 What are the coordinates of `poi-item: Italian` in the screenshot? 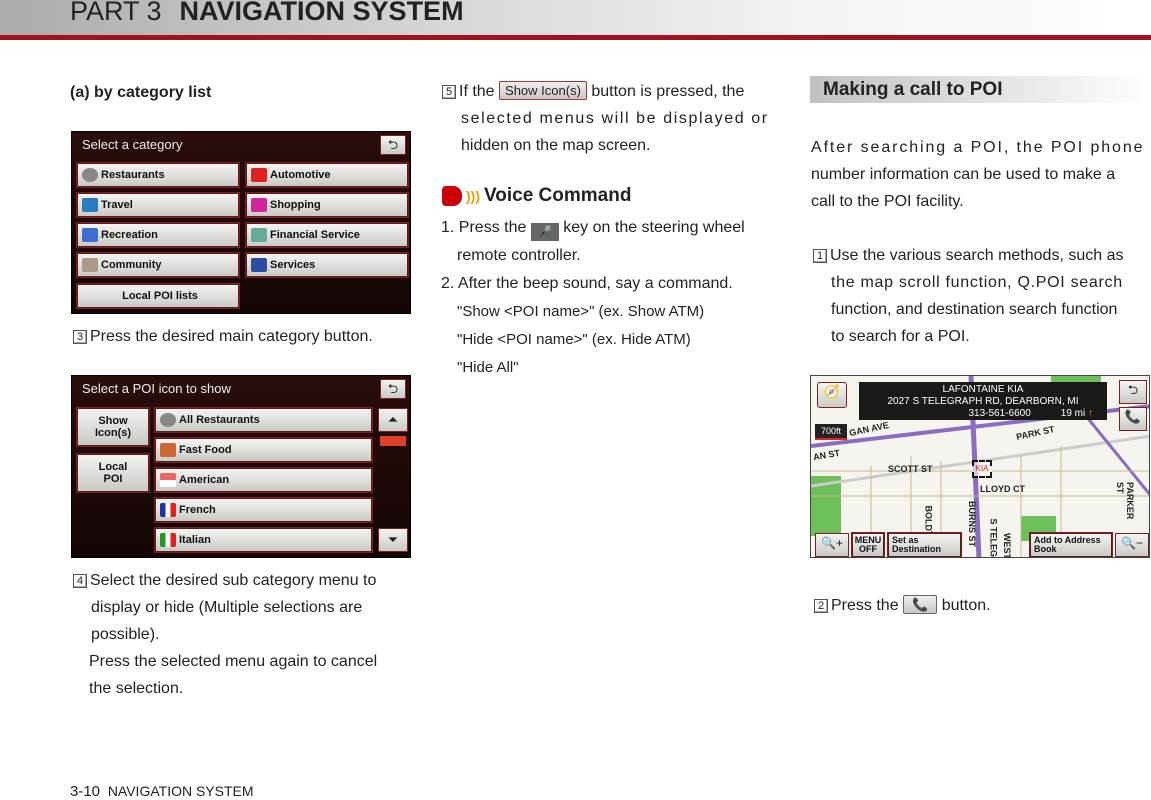 It's located at (263, 540).